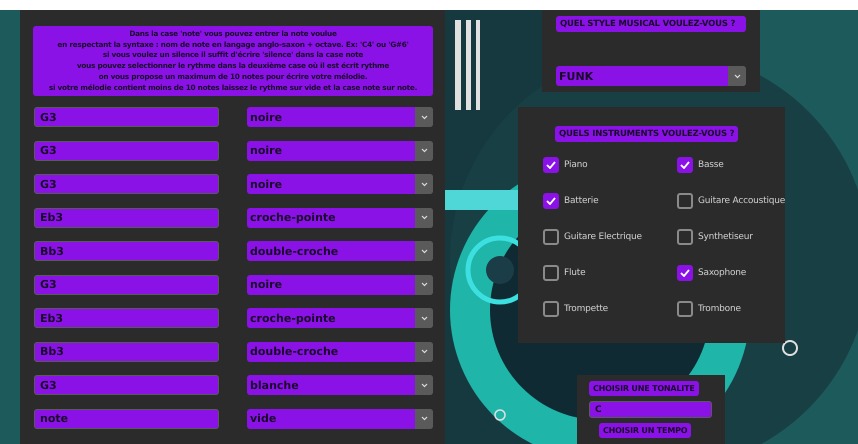 Image resolution: width=858 pixels, height=444 pixels. Describe the element at coordinates (645, 430) in the screenshot. I see `tempo-heading: CHOISIR UN TEMPO` at that location.